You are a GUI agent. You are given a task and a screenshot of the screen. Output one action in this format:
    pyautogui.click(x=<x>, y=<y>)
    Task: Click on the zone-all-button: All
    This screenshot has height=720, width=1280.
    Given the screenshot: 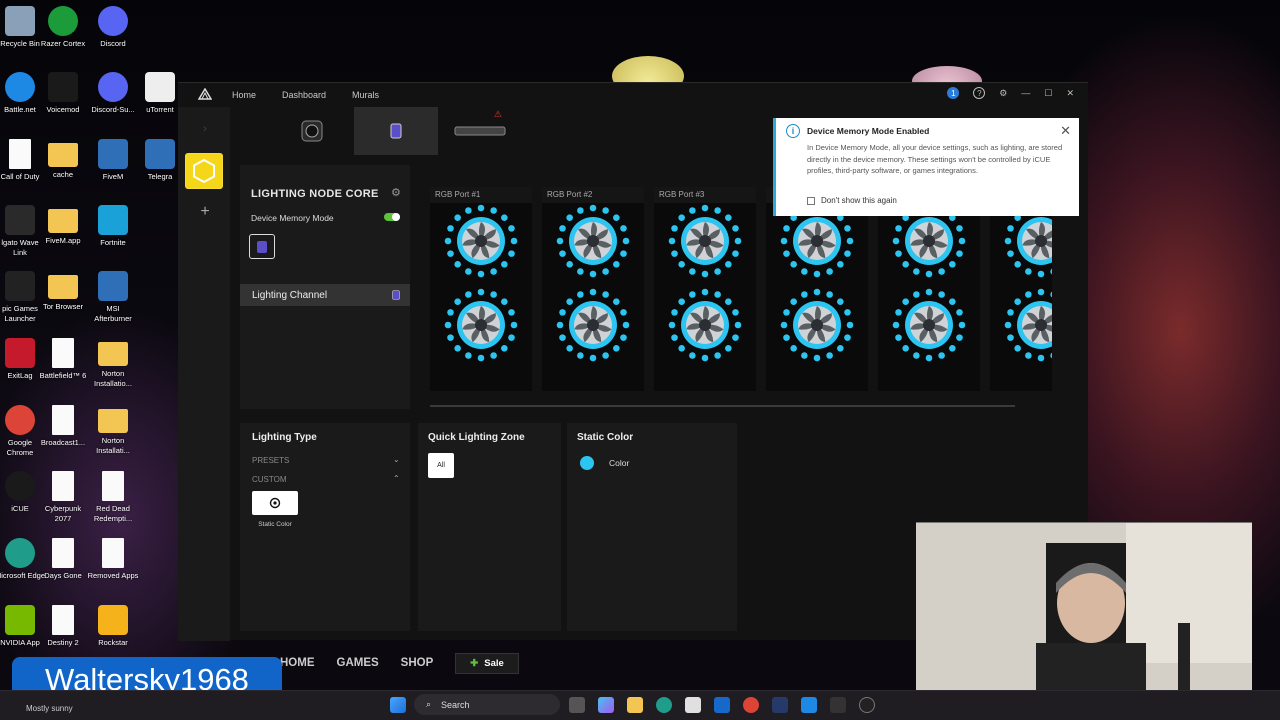 What is the action you would take?
    pyautogui.click(x=441, y=465)
    